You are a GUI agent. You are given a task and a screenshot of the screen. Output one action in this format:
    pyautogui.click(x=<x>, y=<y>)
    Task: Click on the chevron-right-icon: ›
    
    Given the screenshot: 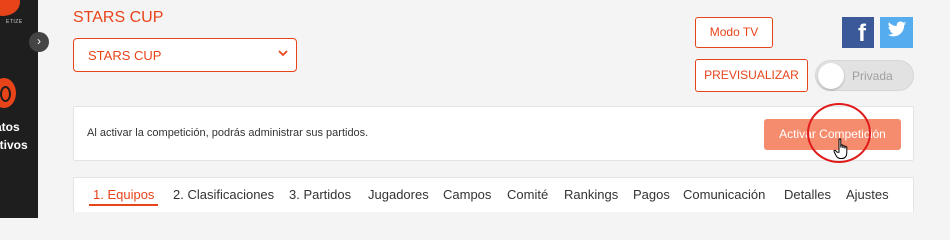 What is the action you would take?
    pyautogui.click(x=39, y=41)
    